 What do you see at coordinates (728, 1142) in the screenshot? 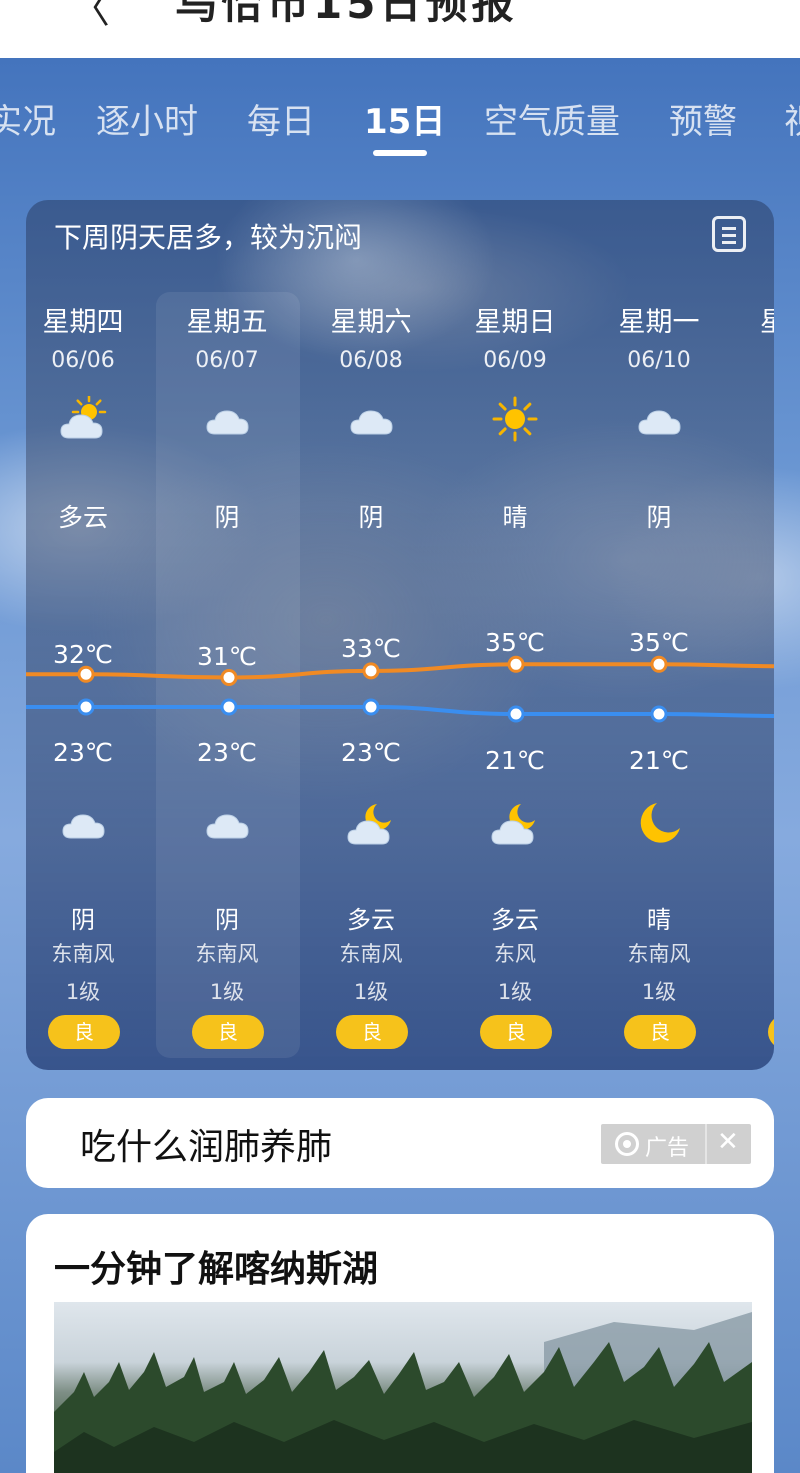
I see `close-ad-button: ✕` at bounding box center [728, 1142].